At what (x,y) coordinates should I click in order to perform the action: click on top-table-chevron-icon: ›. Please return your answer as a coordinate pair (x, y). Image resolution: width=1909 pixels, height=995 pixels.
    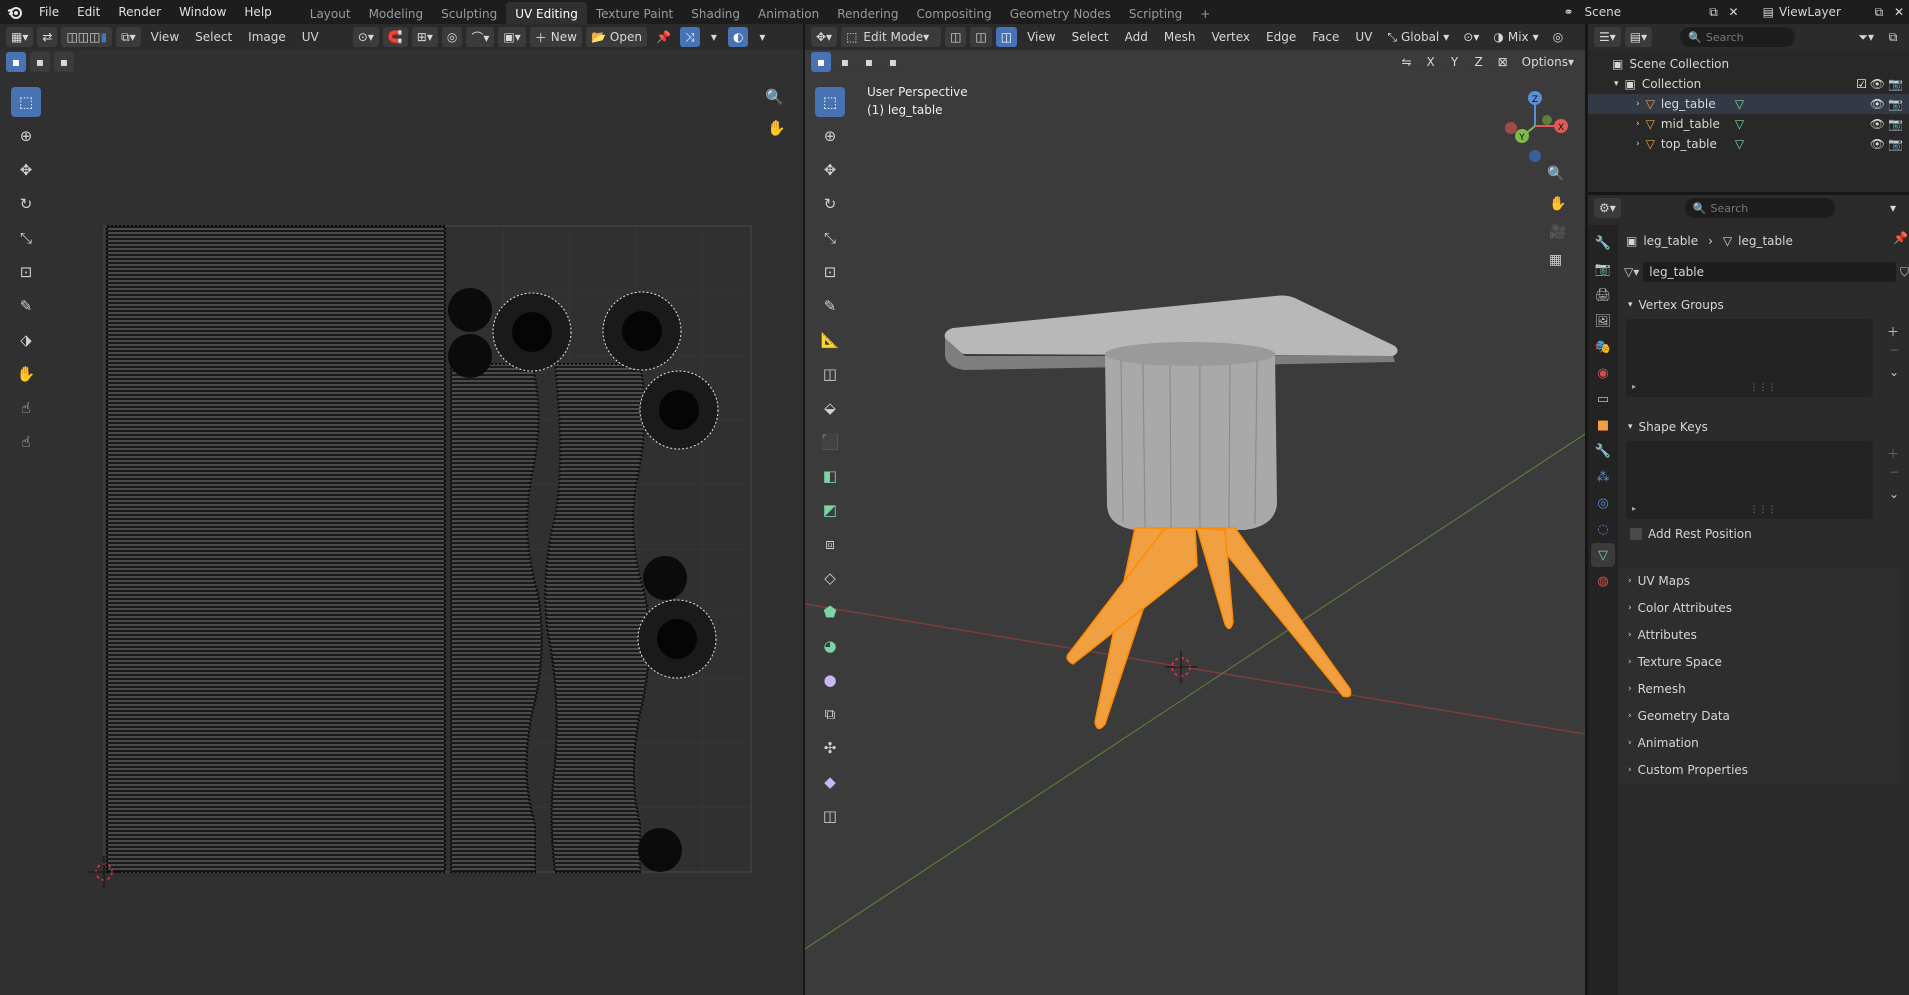
    Looking at the image, I should click on (1638, 144).